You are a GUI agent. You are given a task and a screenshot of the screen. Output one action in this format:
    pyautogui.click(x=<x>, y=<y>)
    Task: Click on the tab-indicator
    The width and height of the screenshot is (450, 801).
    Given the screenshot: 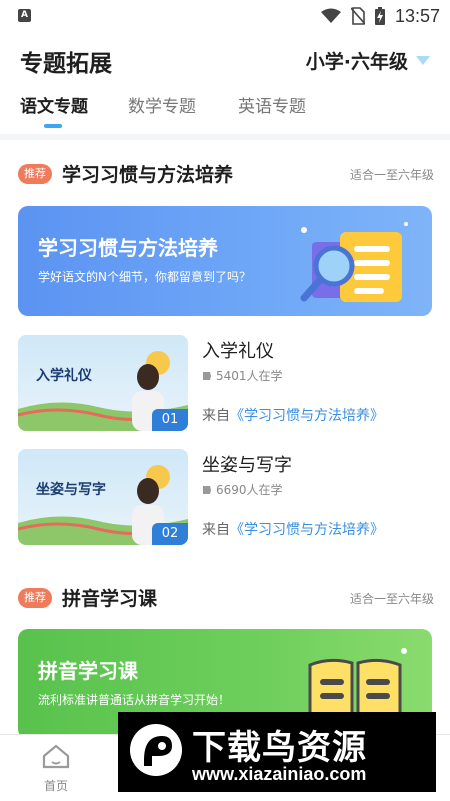 What is the action you would take?
    pyautogui.click(x=53, y=126)
    